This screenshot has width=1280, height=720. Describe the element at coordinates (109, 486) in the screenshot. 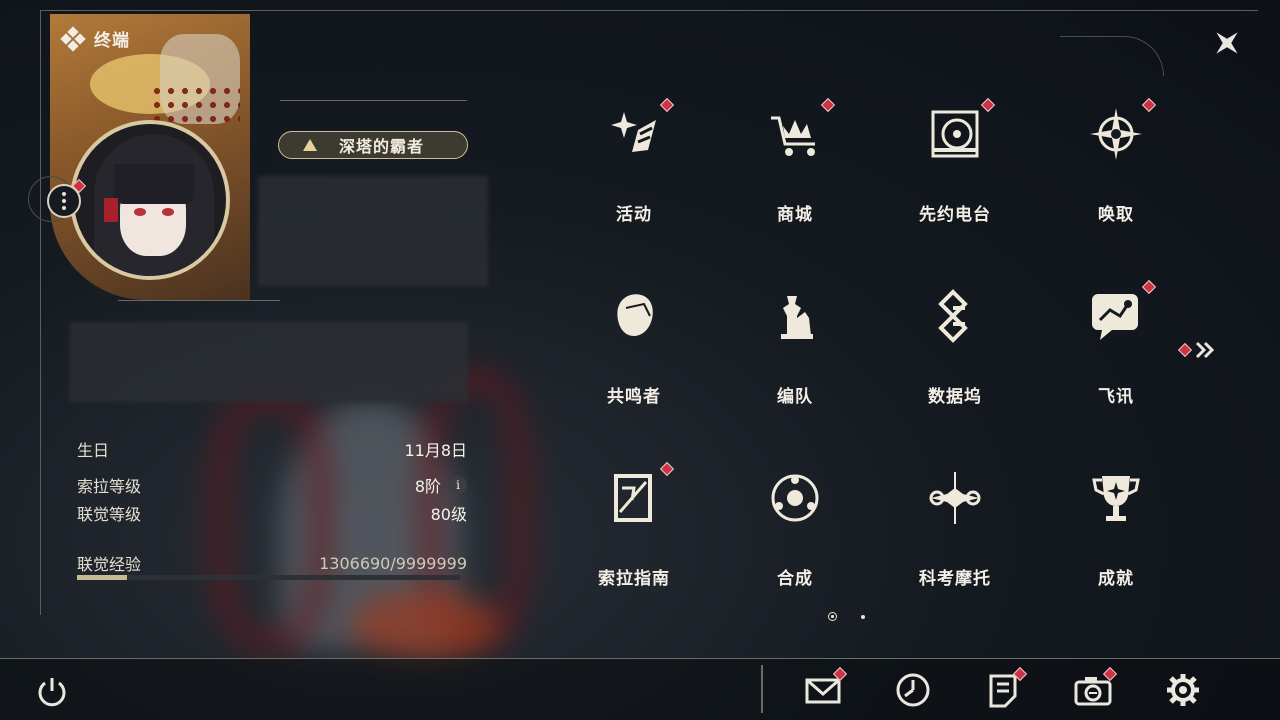

I see `stat-label: 索拉等级` at that location.